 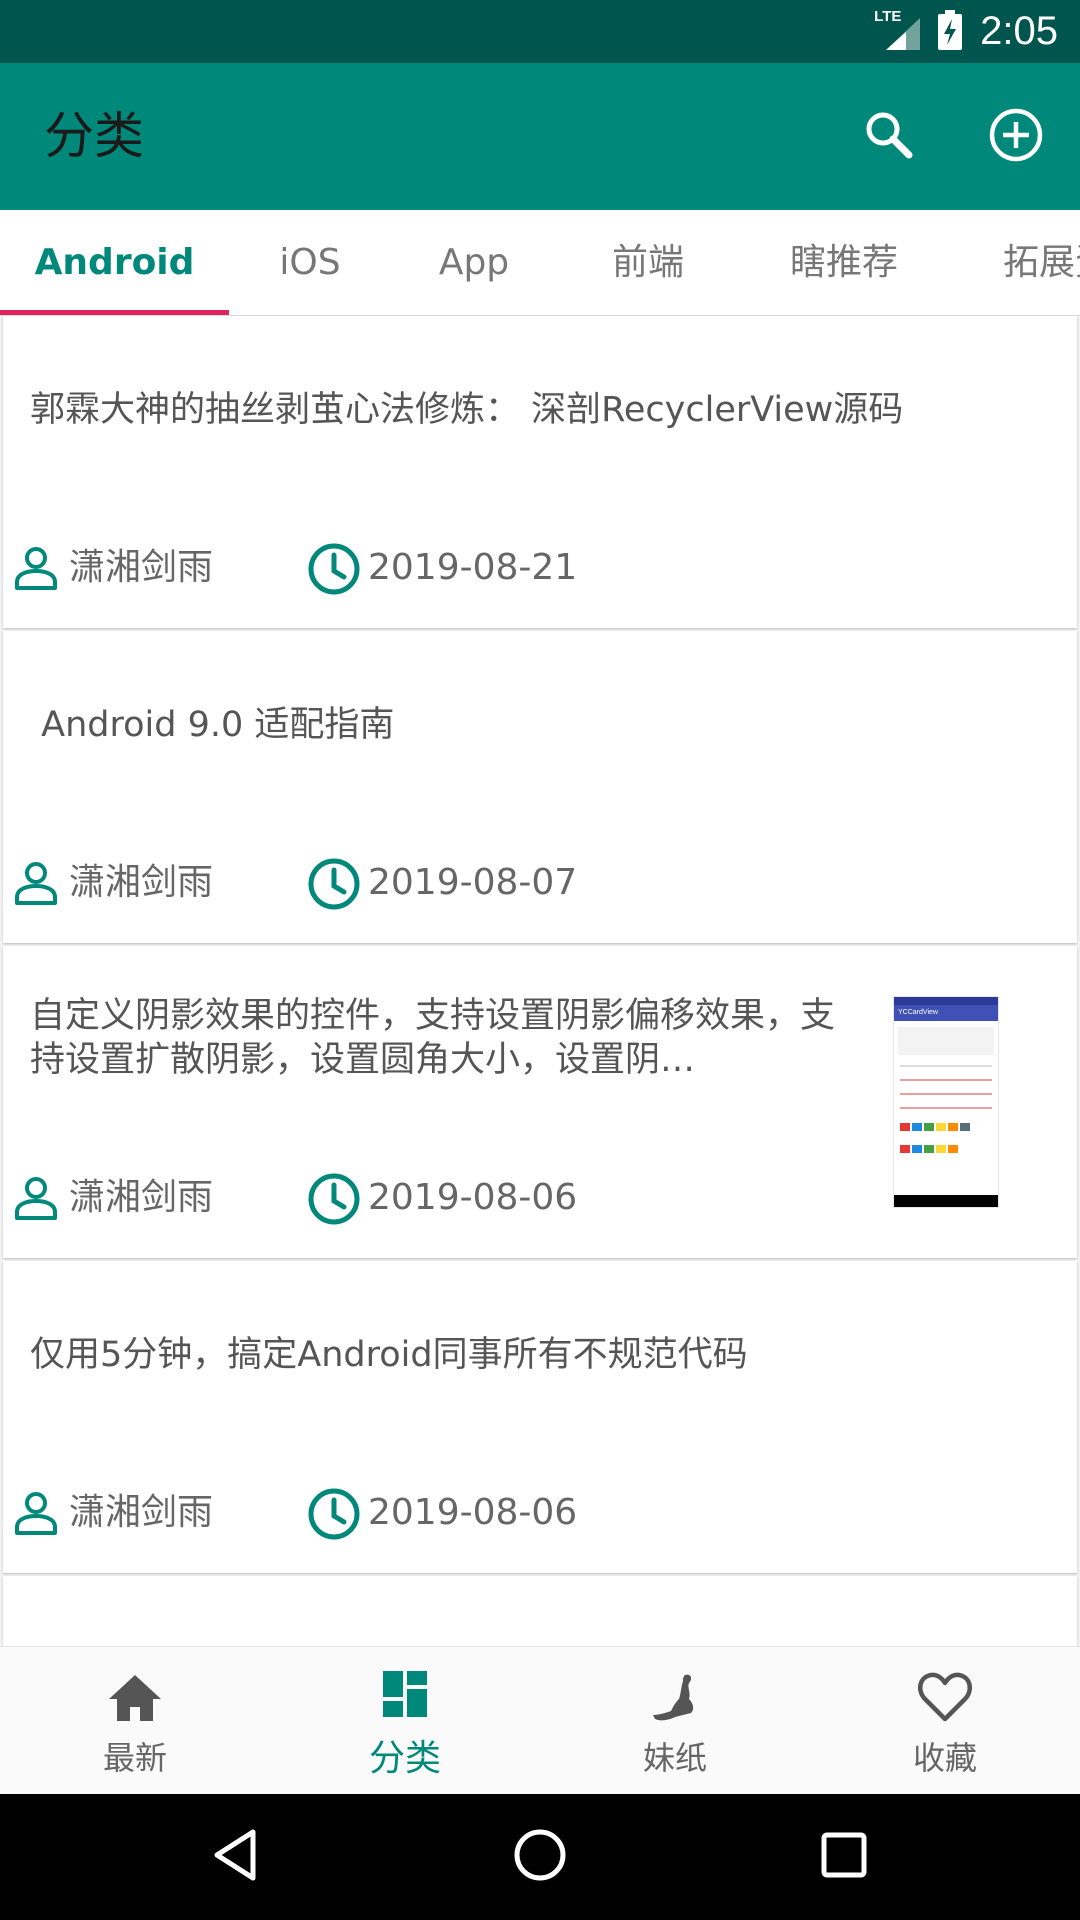 I want to click on tab-indicator, so click(x=114, y=312).